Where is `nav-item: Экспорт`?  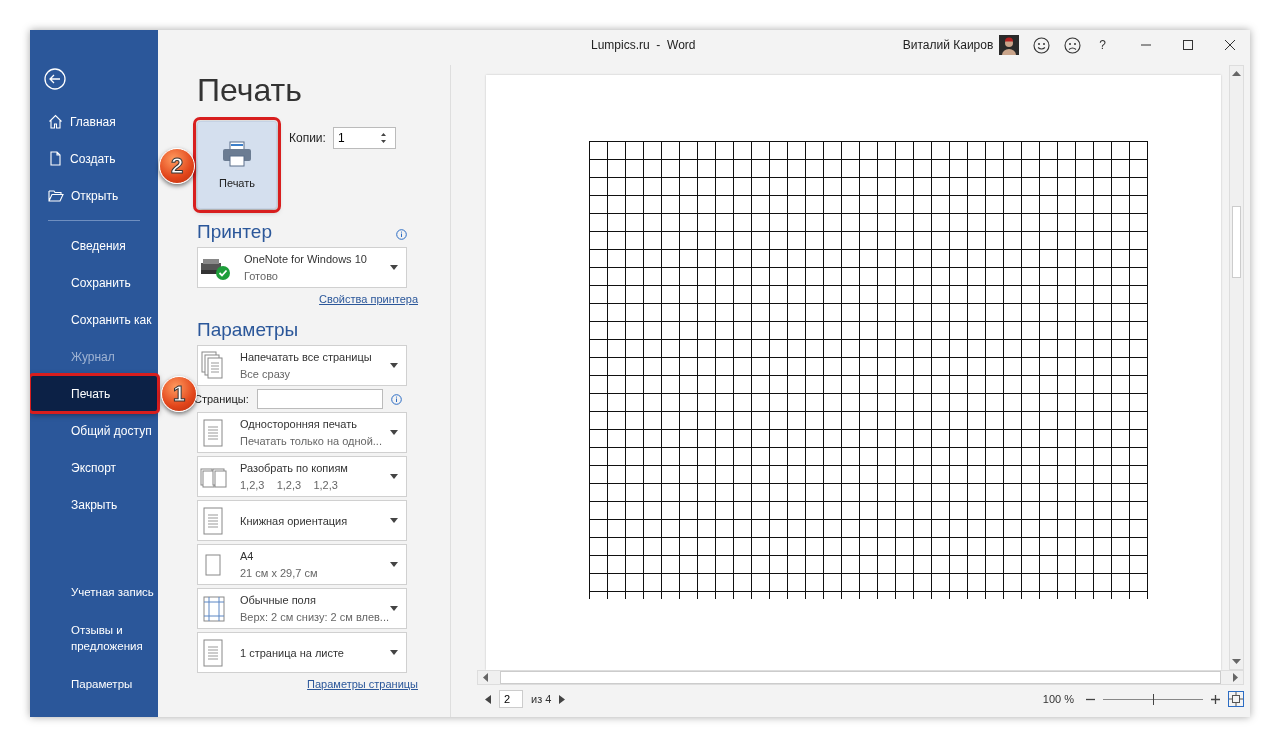
nav-item: Экспорт is located at coordinates (94, 467).